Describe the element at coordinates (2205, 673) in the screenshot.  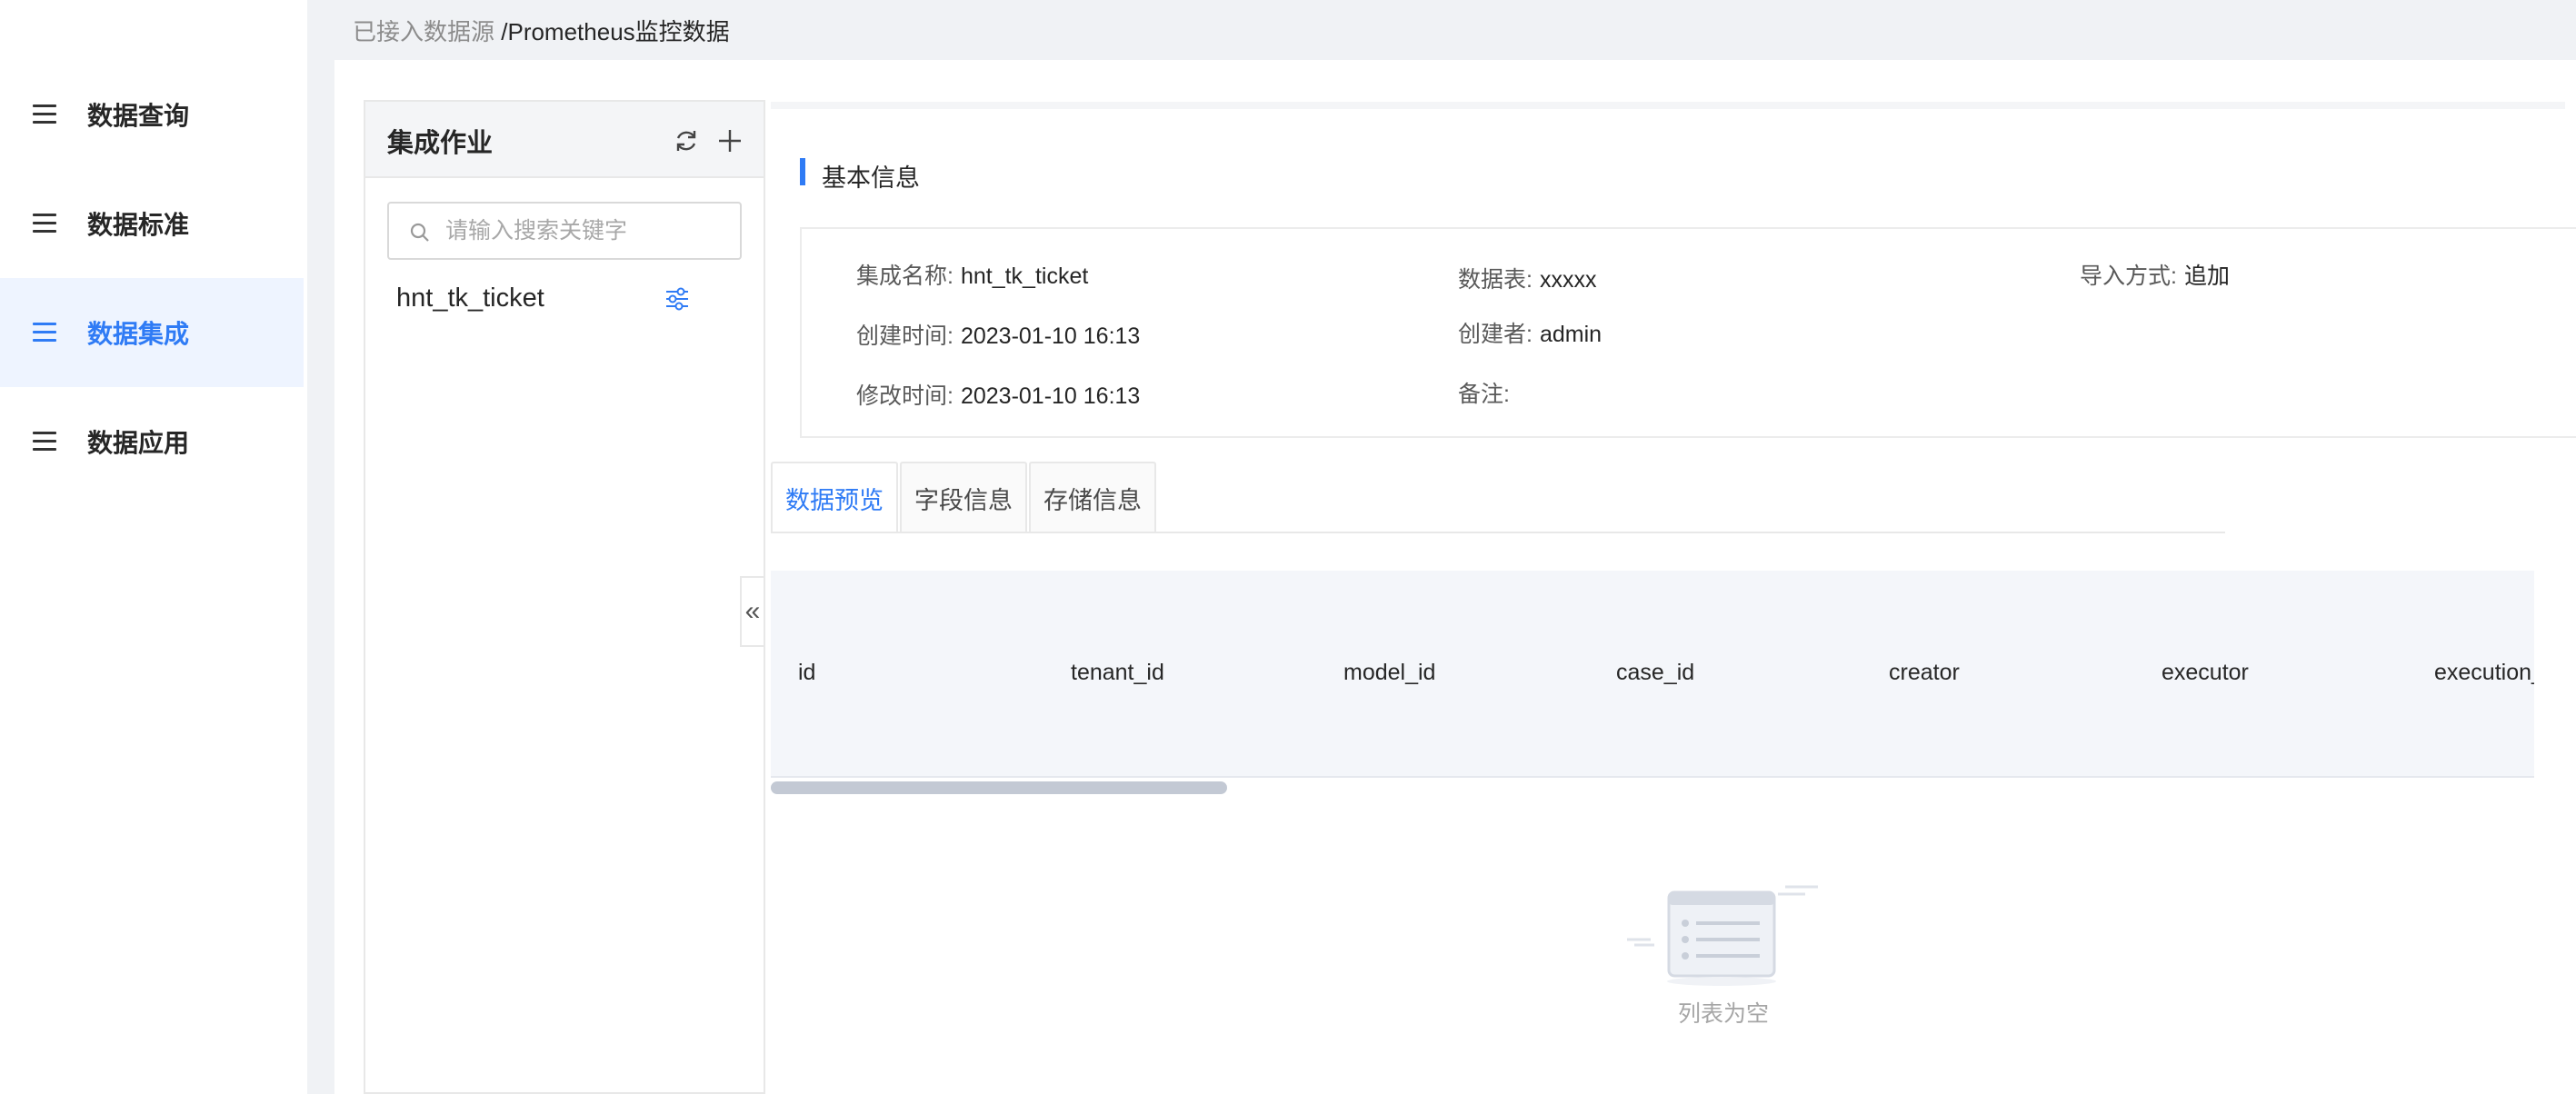
I see `column-header: executor` at that location.